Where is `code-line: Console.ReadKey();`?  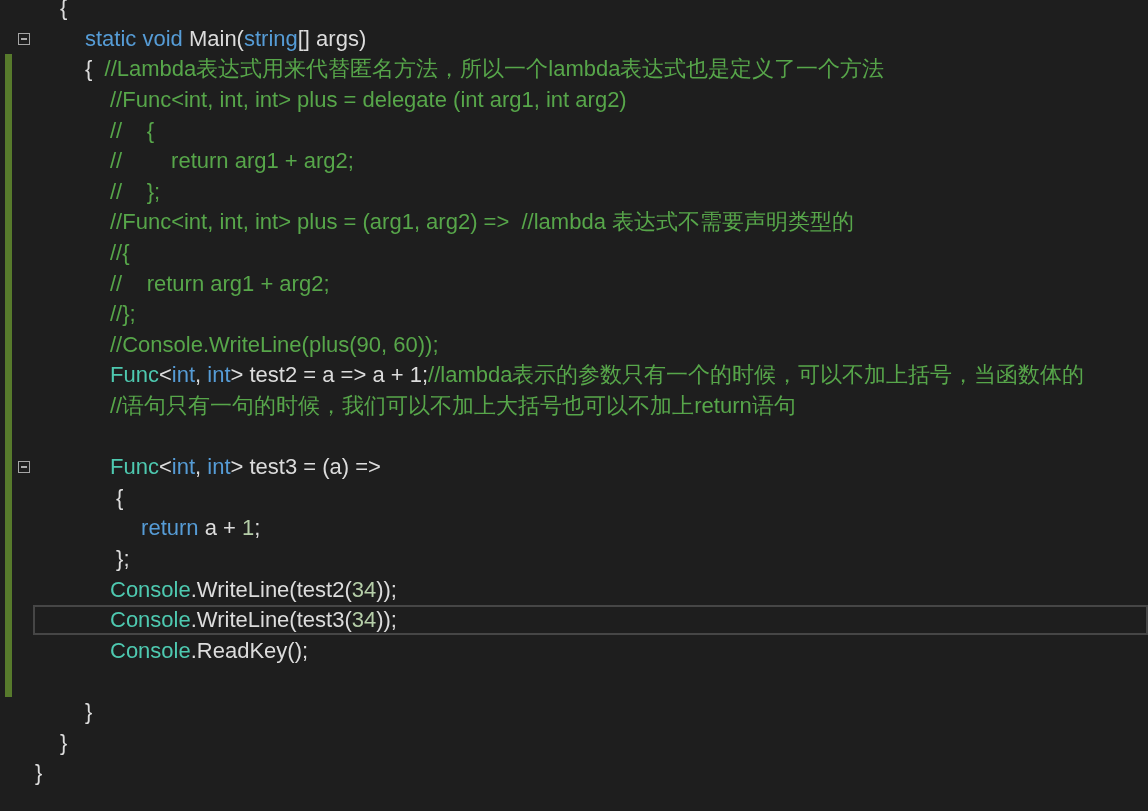
code-line: Console.ReadKey(); is located at coordinates (209, 650).